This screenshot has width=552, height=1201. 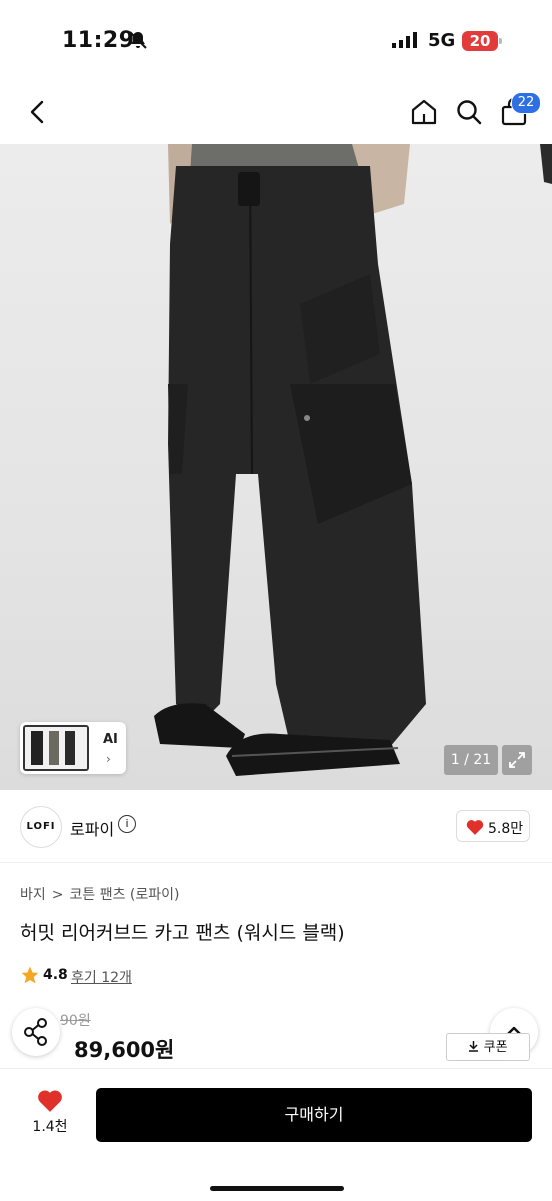 What do you see at coordinates (75, 1021) in the screenshot?
I see `original-price: 90원` at bounding box center [75, 1021].